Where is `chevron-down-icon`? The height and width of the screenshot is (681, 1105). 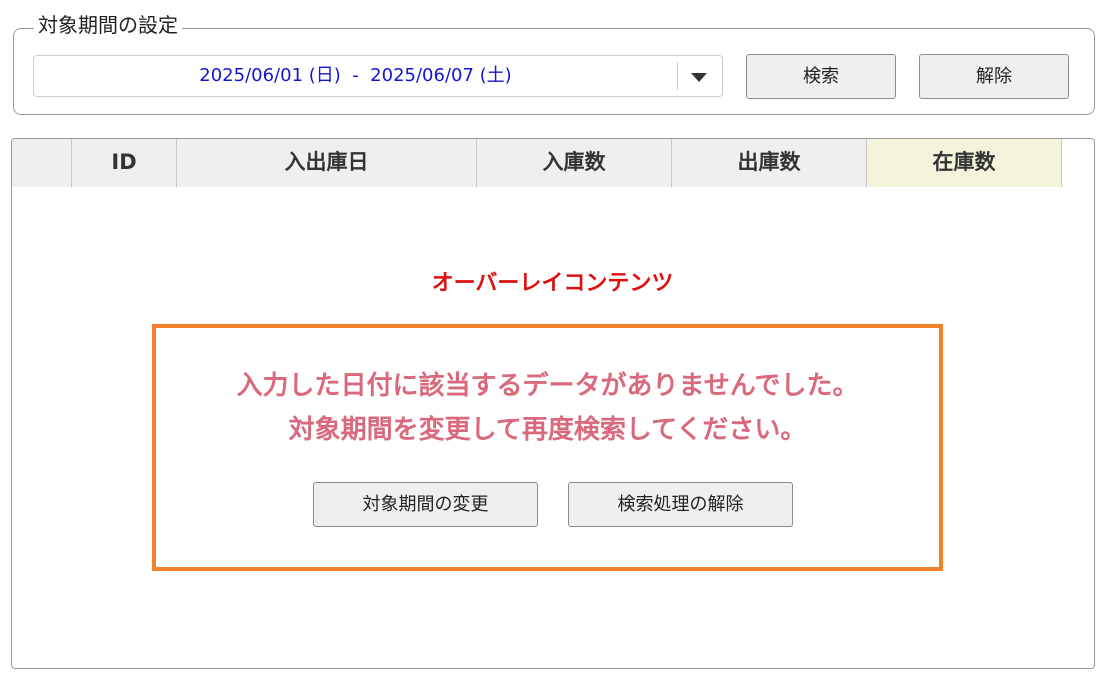 chevron-down-icon is located at coordinates (699, 77).